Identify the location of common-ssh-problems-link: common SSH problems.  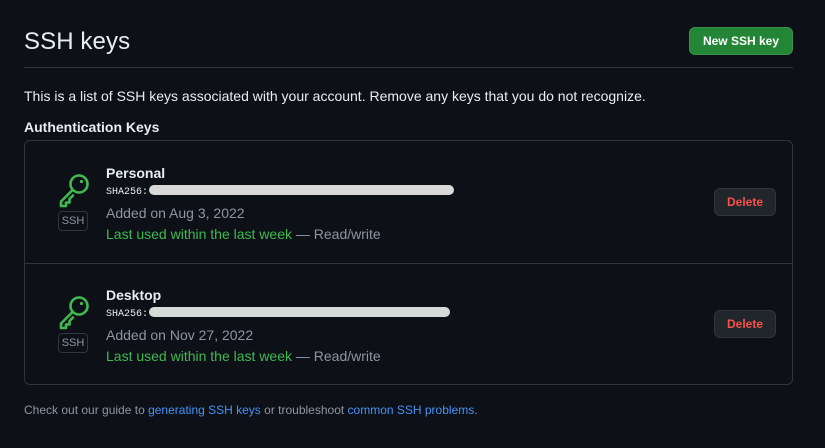
(411, 410).